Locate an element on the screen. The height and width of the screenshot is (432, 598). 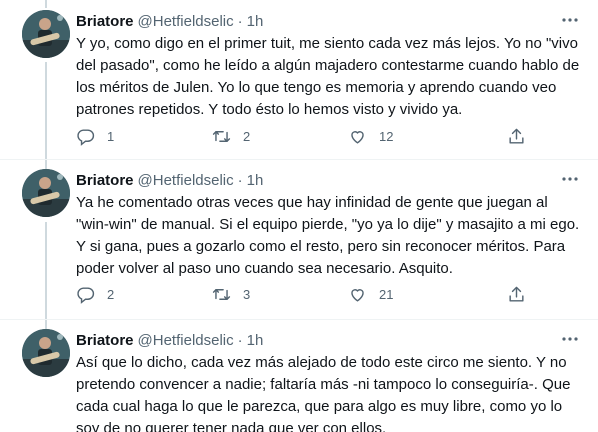
like-count: 12 is located at coordinates (386, 136).